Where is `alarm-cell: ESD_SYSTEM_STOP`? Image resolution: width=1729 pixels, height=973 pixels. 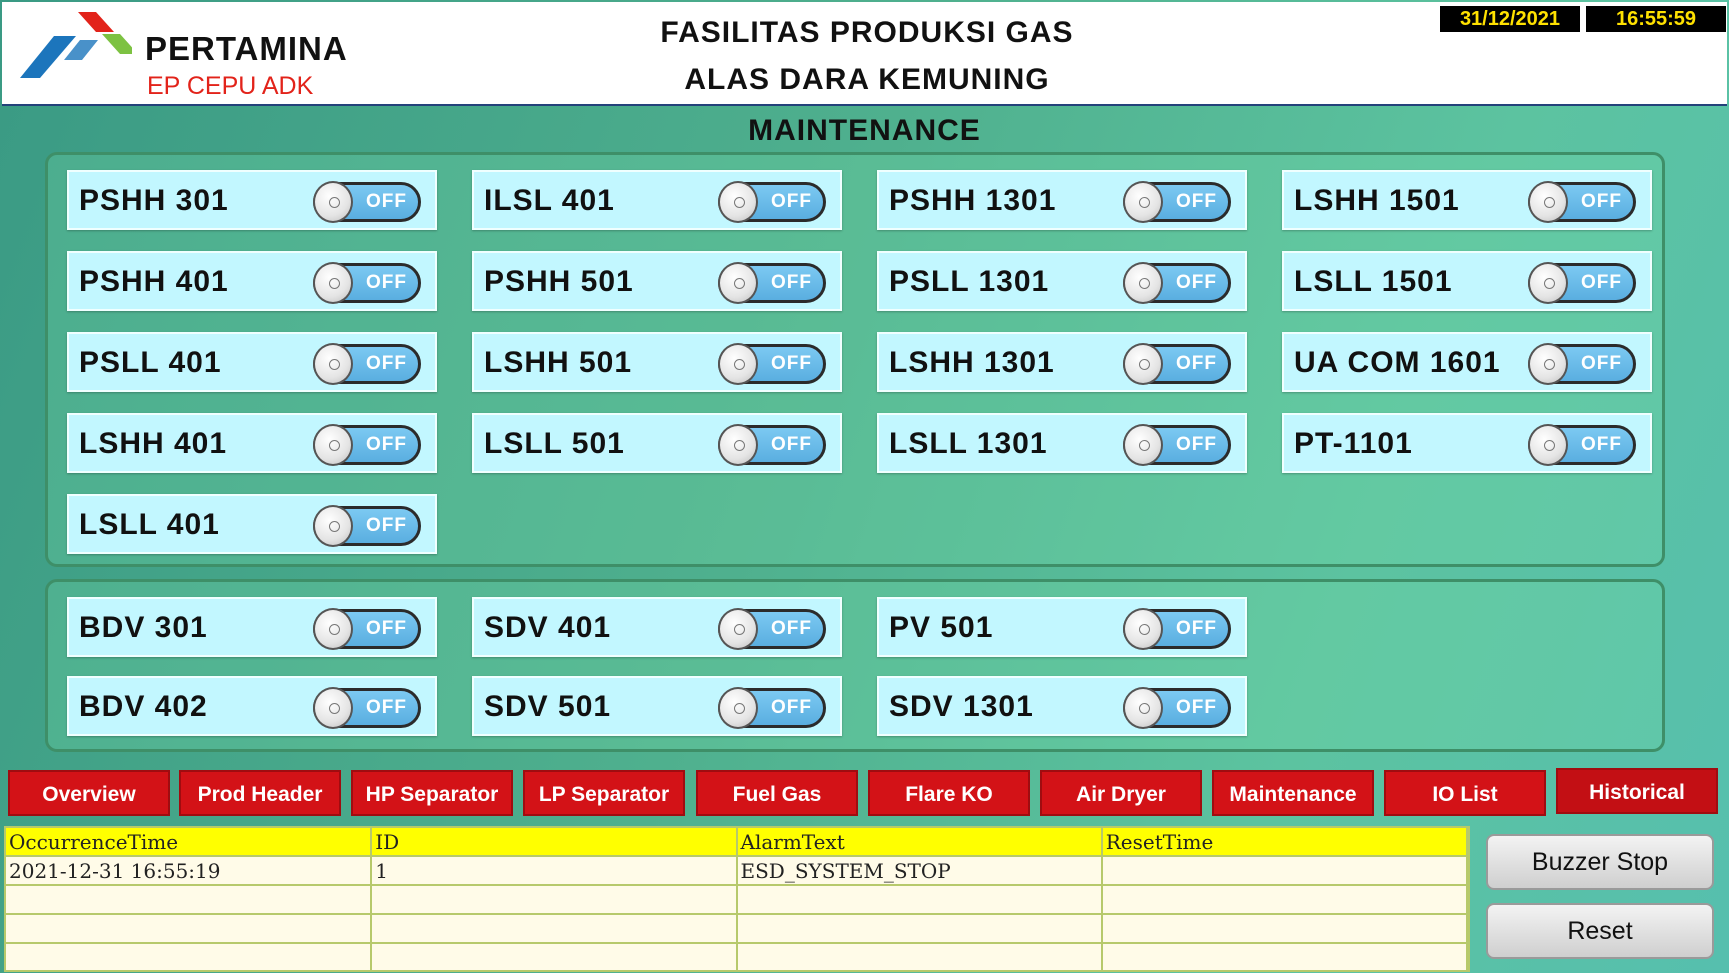 alarm-cell: ESD_SYSTEM_STOP is located at coordinates (919, 871).